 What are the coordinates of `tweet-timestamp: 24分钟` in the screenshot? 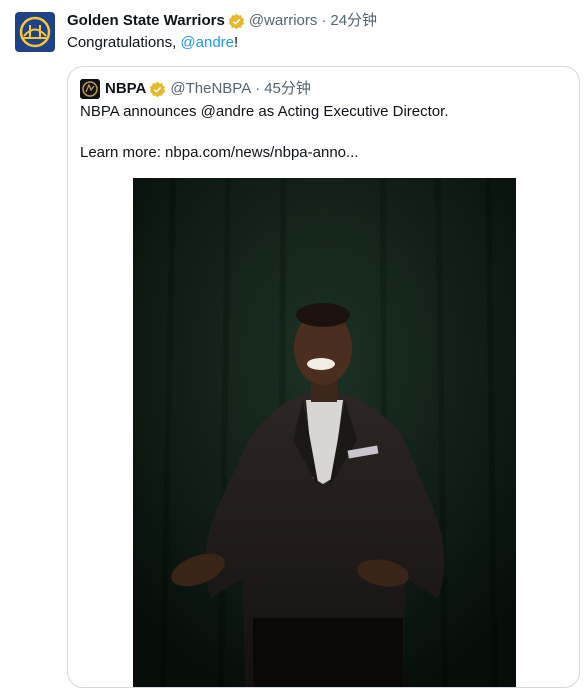 It's located at (353, 21).